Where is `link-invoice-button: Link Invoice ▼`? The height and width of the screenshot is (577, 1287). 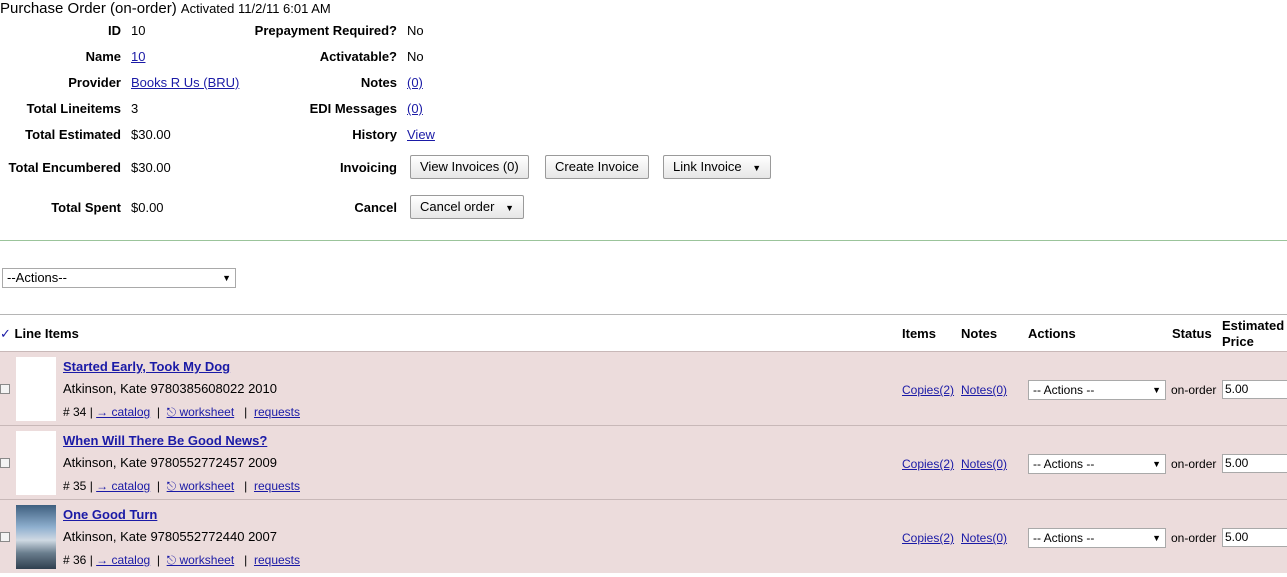
link-invoice-button: Link Invoice ▼ is located at coordinates (717, 167).